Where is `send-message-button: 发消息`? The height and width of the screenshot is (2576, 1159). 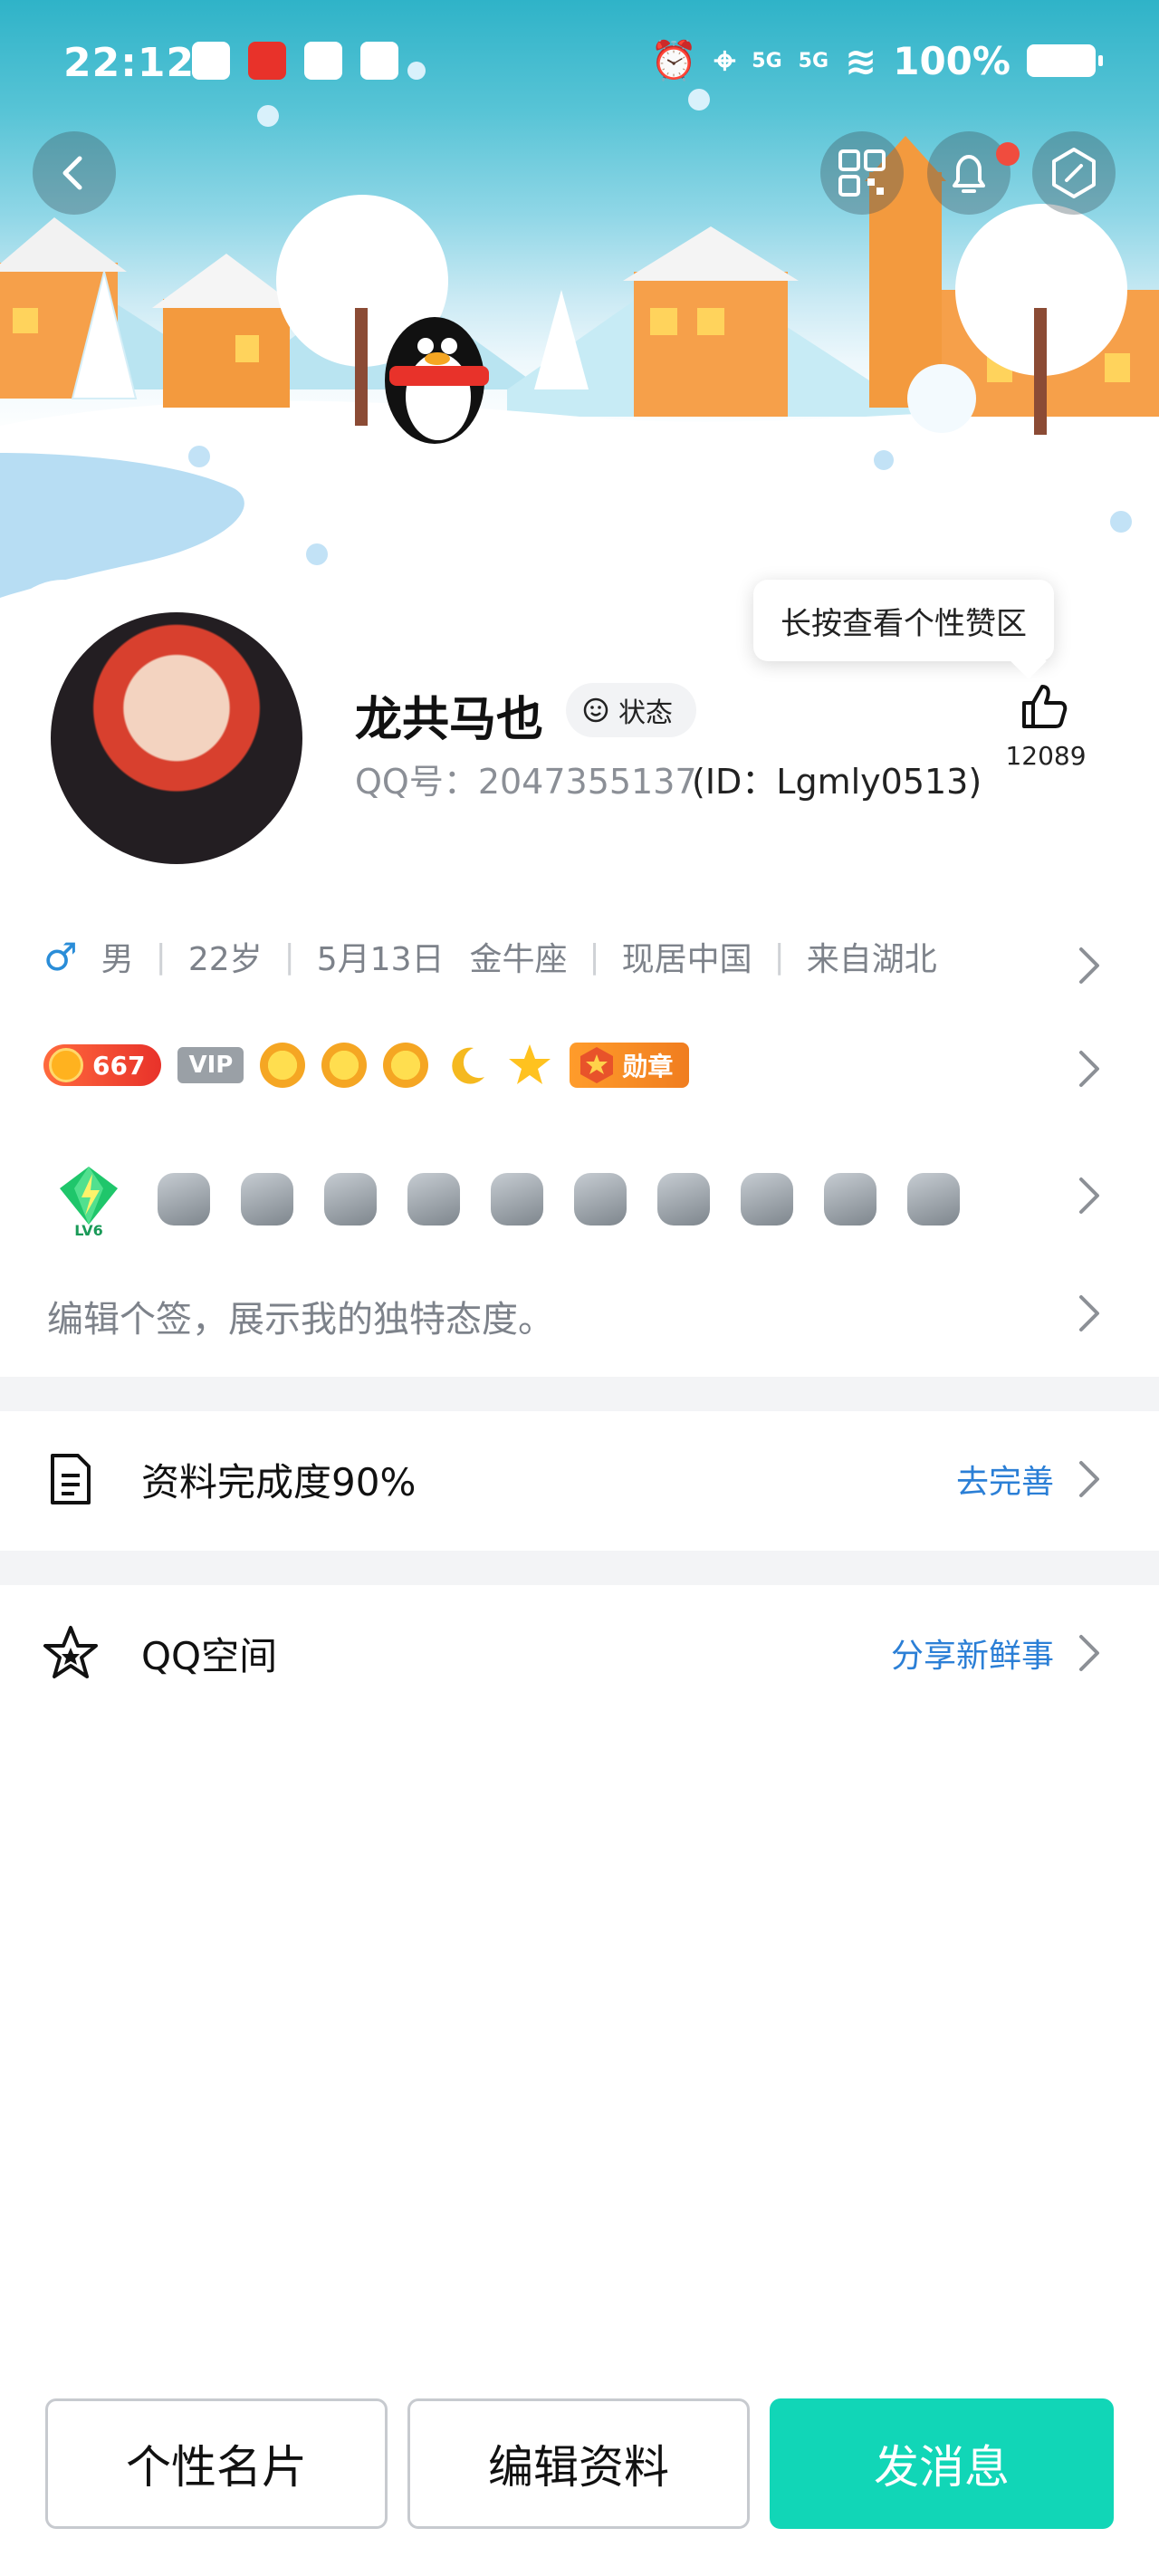 send-message-button: 发消息 is located at coordinates (942, 2463).